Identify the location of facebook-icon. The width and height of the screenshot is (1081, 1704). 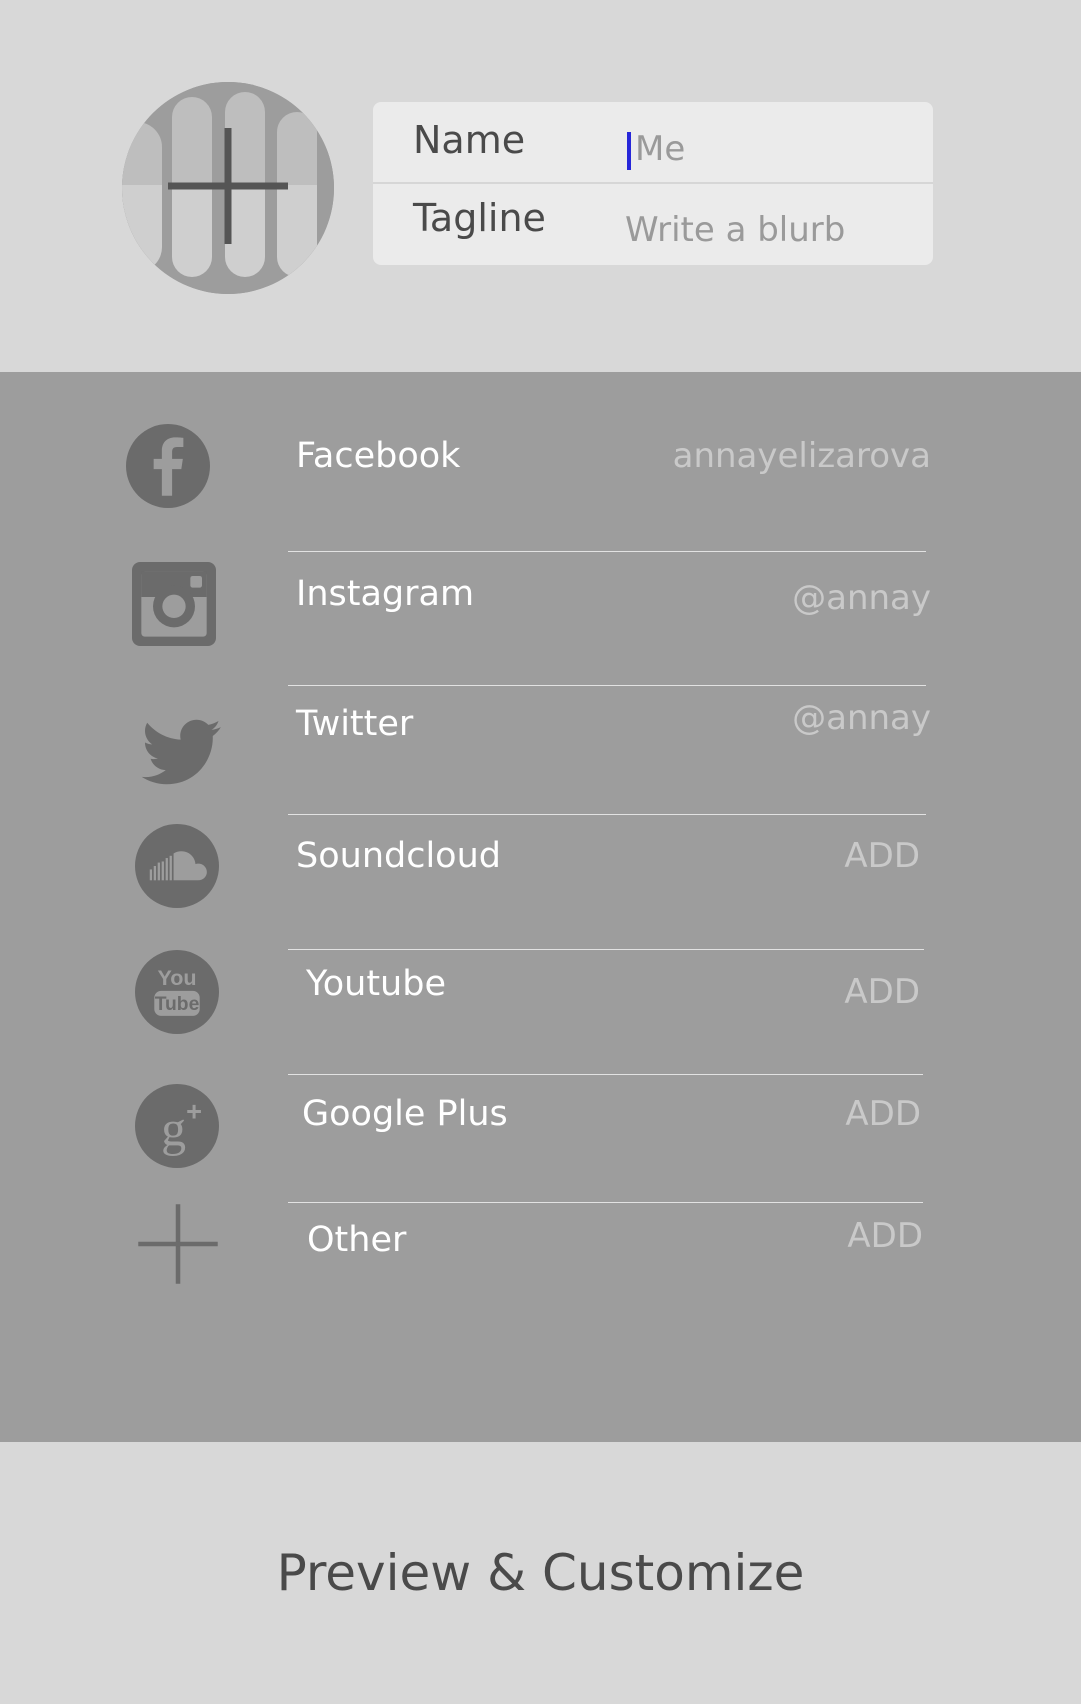
(168, 466).